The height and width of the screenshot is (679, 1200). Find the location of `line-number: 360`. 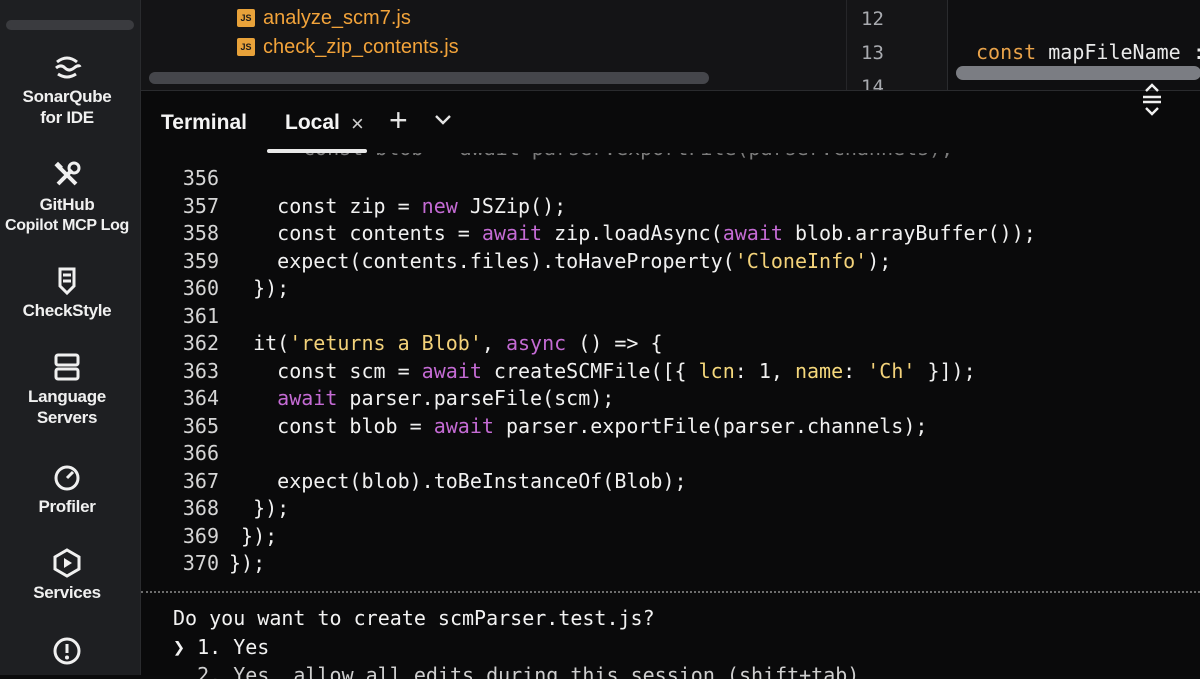

line-number: 360 is located at coordinates (200, 288).